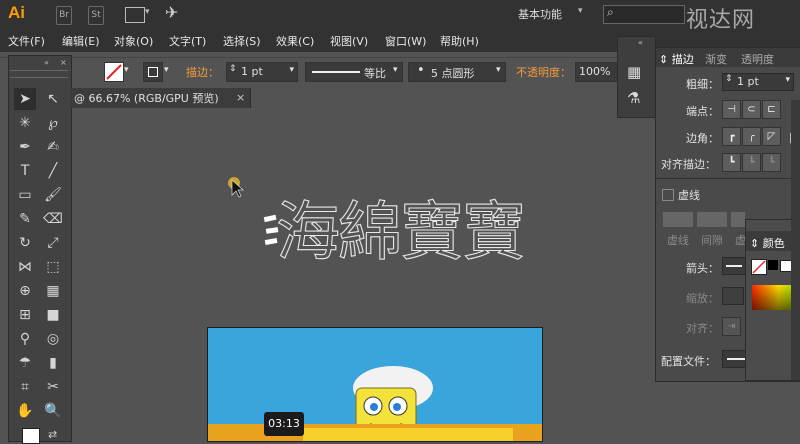 The image size is (800, 444). I want to click on free-transform-tool-icon: ⬚, so click(53, 267).